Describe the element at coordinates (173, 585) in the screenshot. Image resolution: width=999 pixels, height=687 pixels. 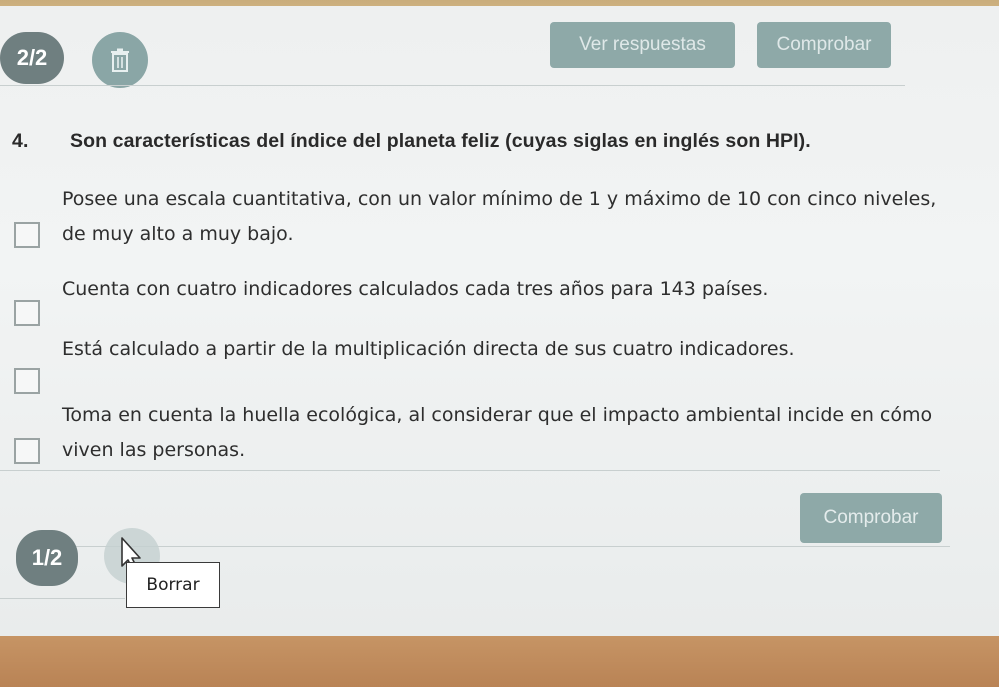
I see `borrar-tooltip: Borrar` at that location.